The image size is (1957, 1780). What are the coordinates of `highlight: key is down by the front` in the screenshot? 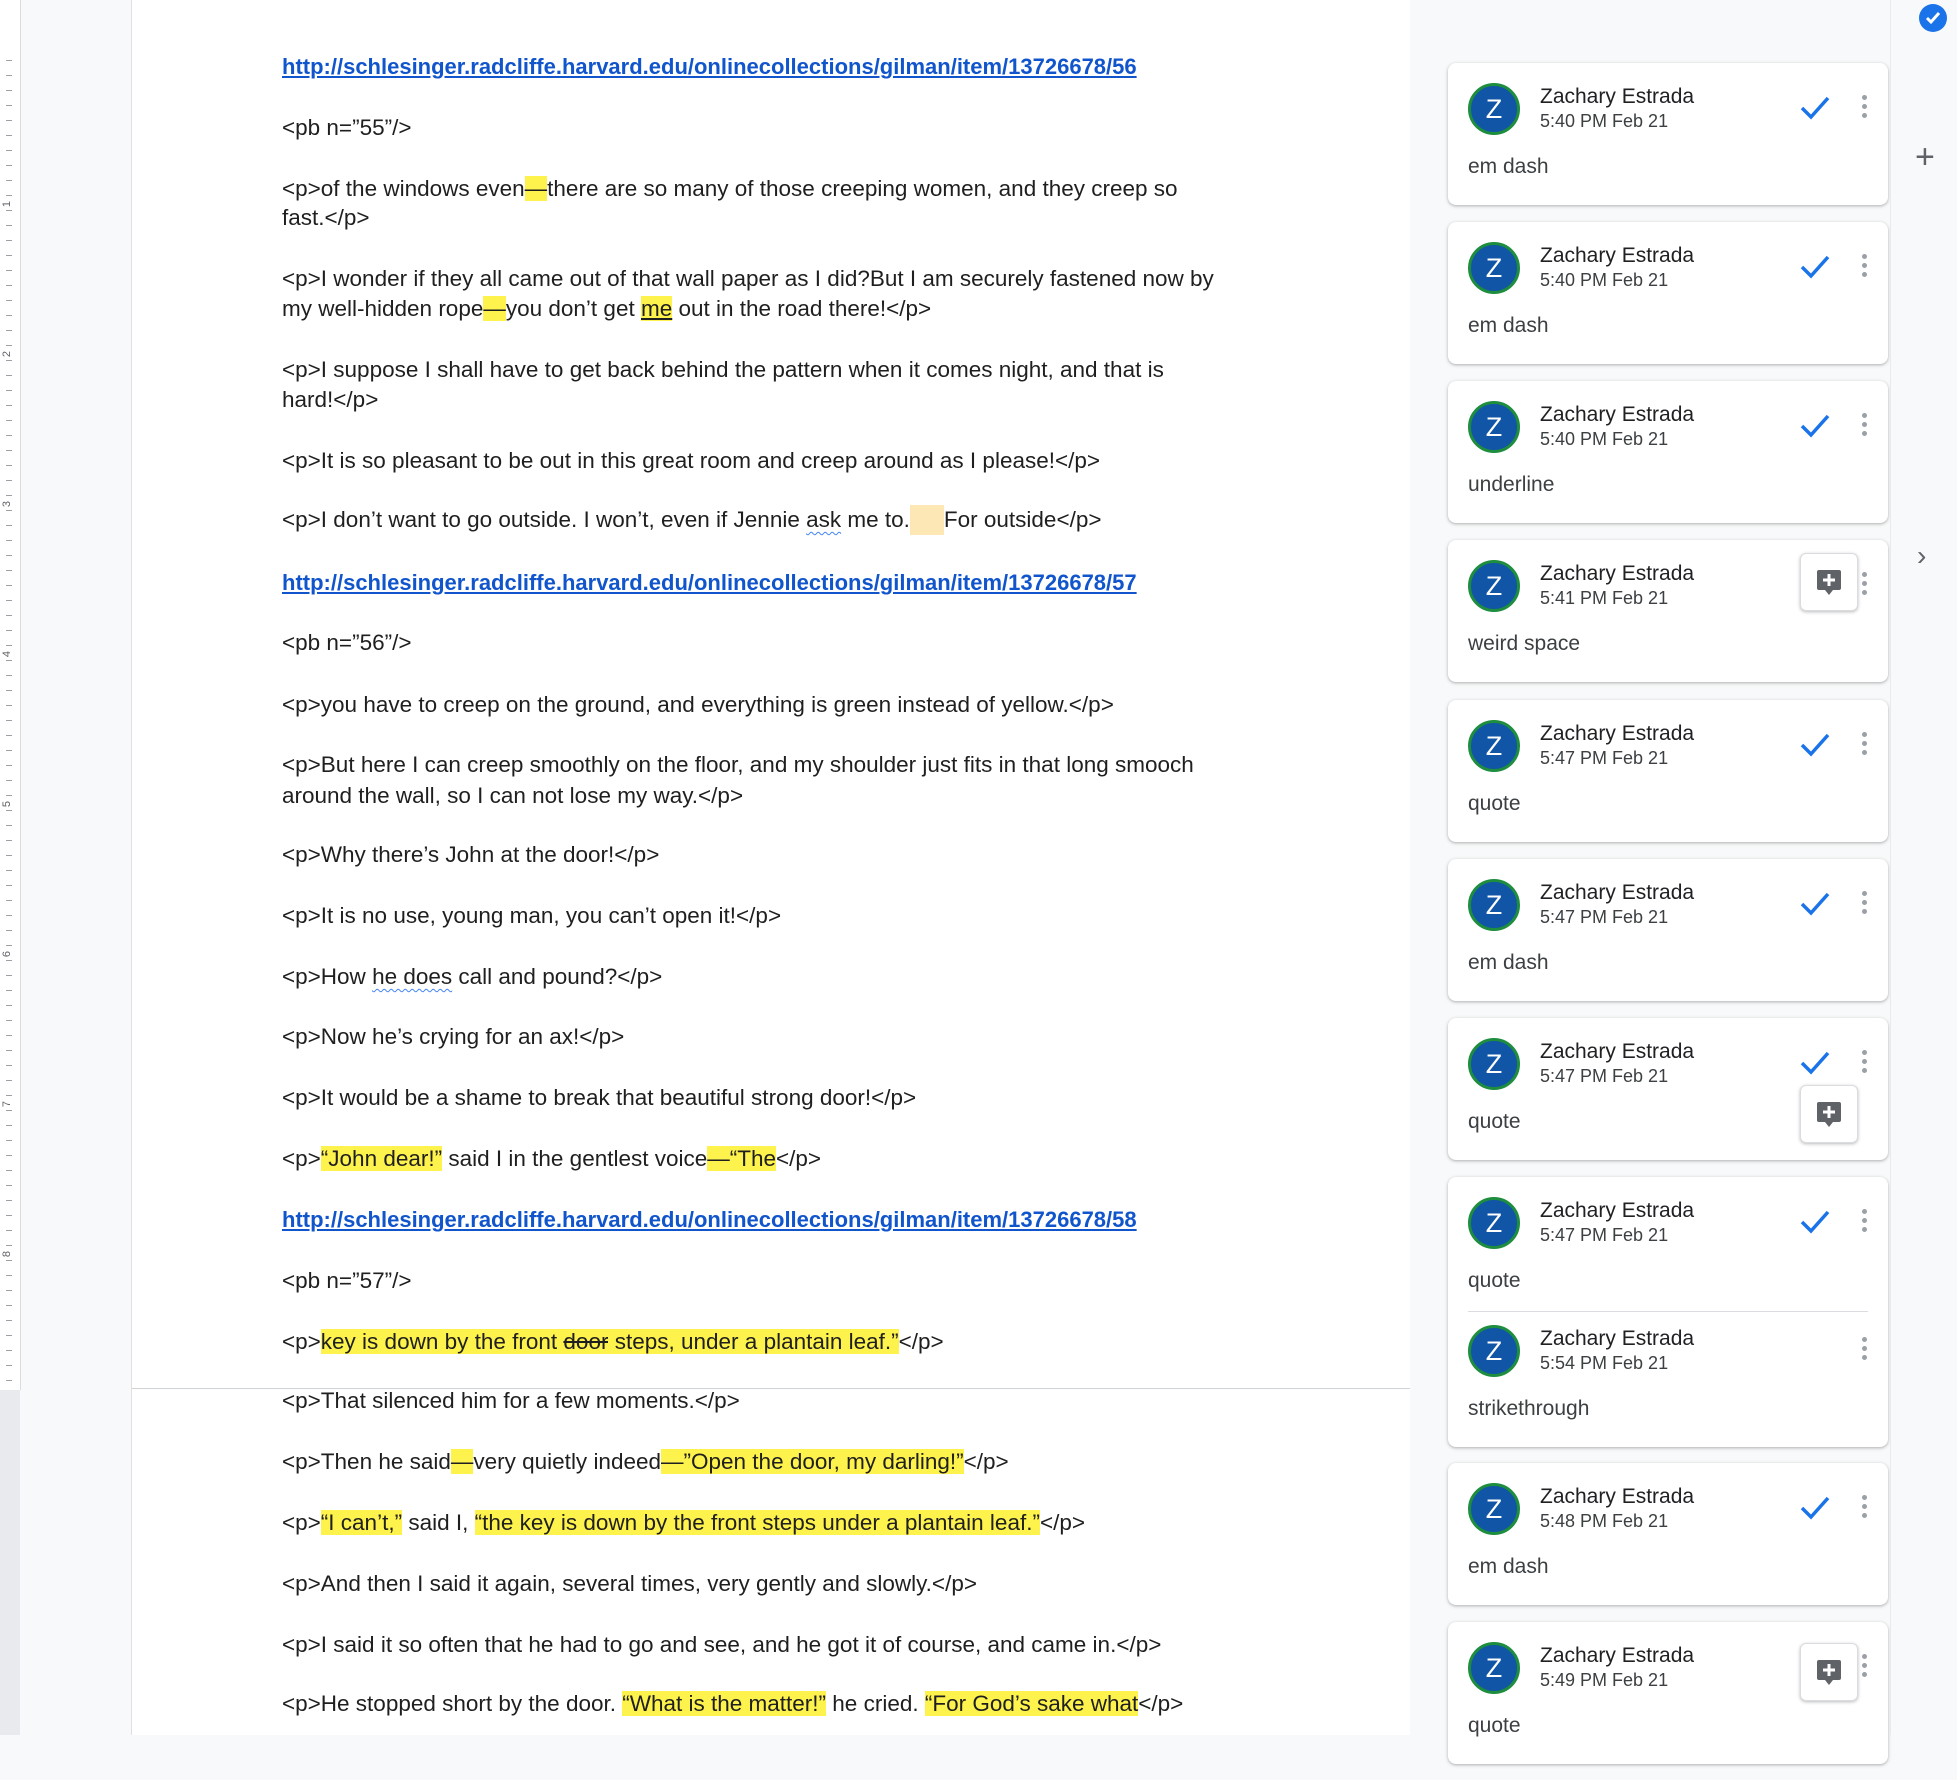 It's located at (442, 1341).